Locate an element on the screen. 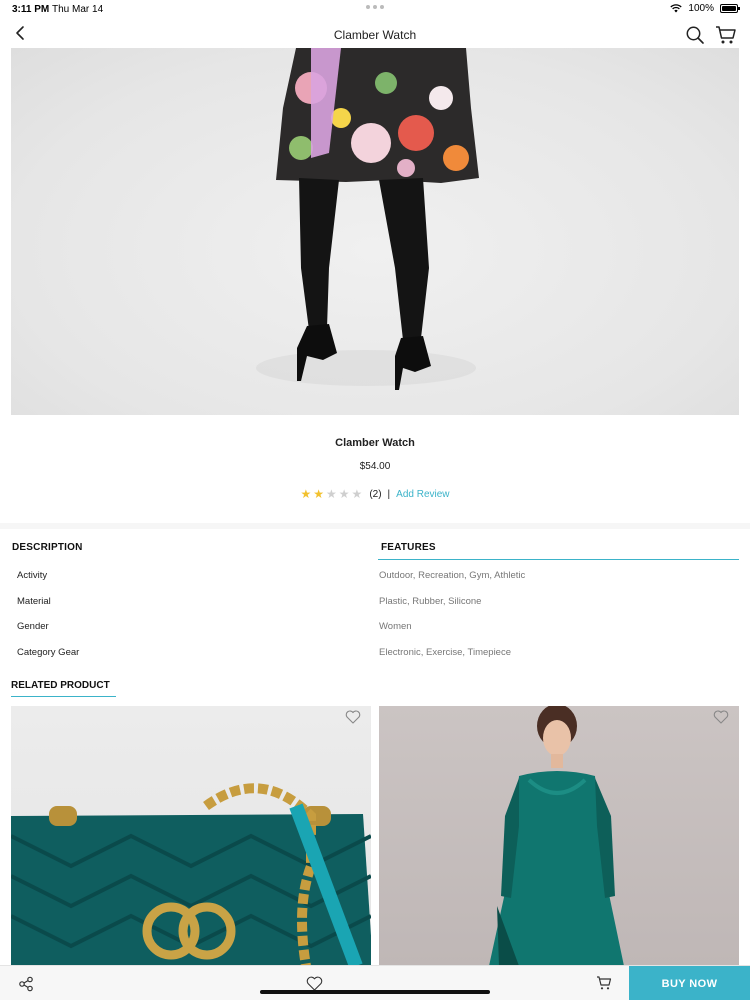  buy-now-button: BUY NOW is located at coordinates (689, 983).